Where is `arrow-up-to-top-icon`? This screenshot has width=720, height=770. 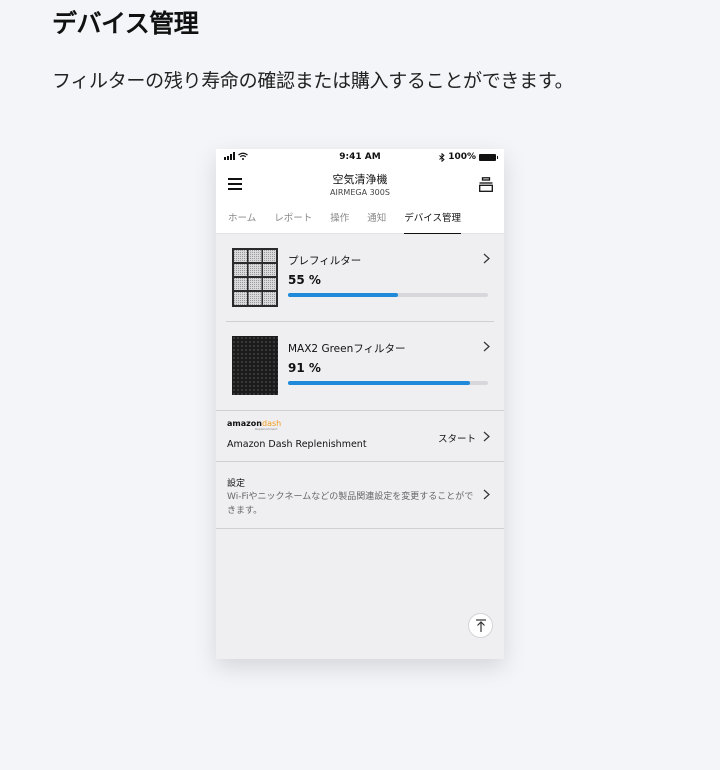 arrow-up-to-top-icon is located at coordinates (481, 625).